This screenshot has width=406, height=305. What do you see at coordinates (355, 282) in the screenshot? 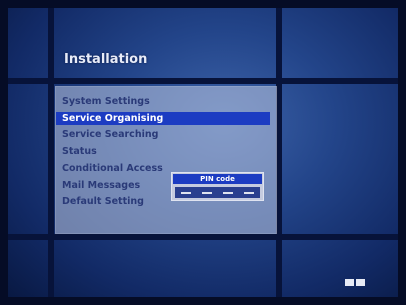
I see `remote-key-icon` at bounding box center [355, 282].